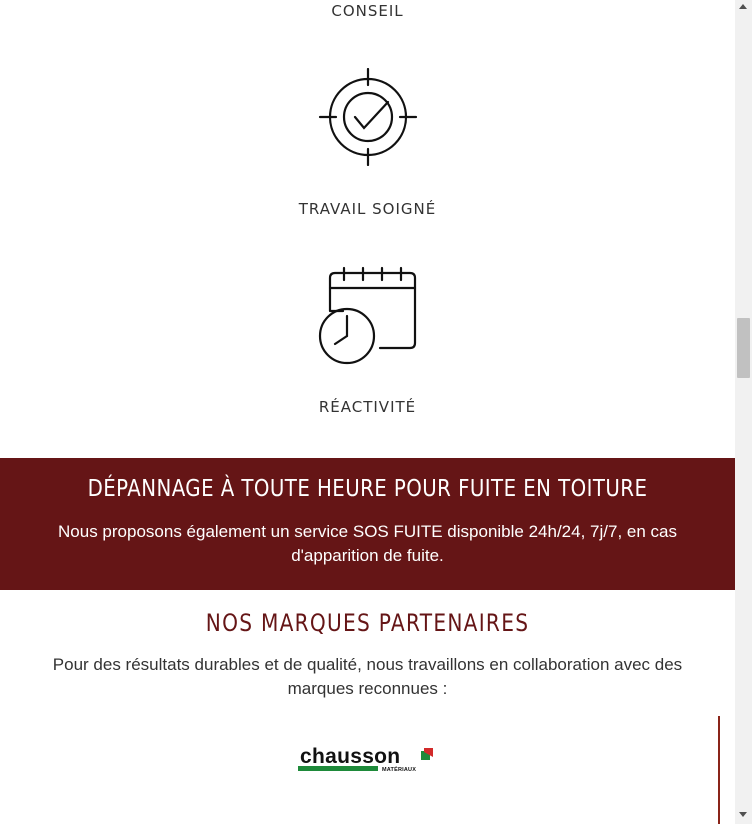 This screenshot has height=824, width=752. I want to click on target-check-icon, so click(368, 117).